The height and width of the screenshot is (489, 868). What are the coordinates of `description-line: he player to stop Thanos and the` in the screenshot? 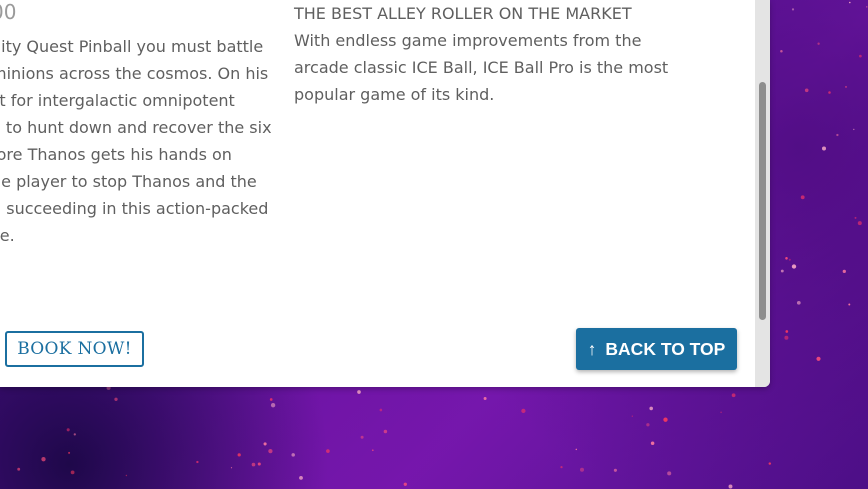 It's located at (128, 181).